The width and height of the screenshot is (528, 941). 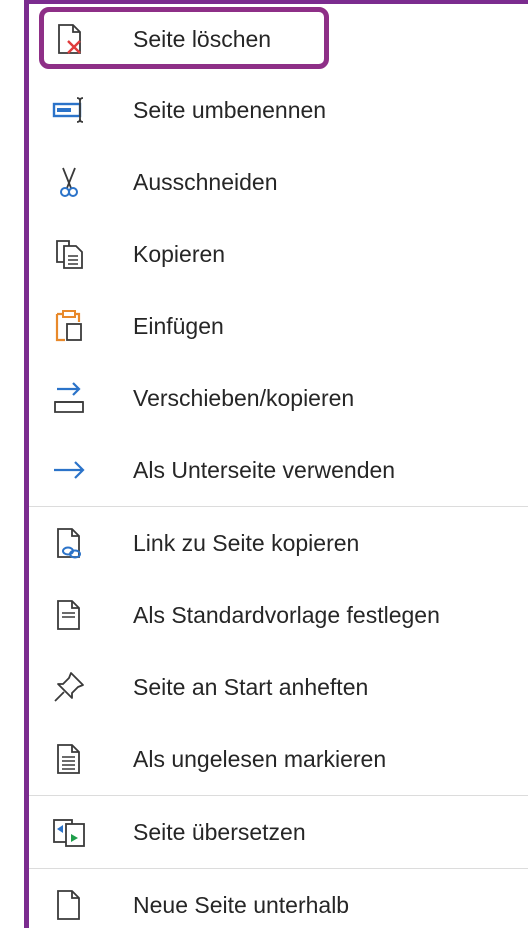 What do you see at coordinates (69, 687) in the screenshot?
I see `pin-icon` at bounding box center [69, 687].